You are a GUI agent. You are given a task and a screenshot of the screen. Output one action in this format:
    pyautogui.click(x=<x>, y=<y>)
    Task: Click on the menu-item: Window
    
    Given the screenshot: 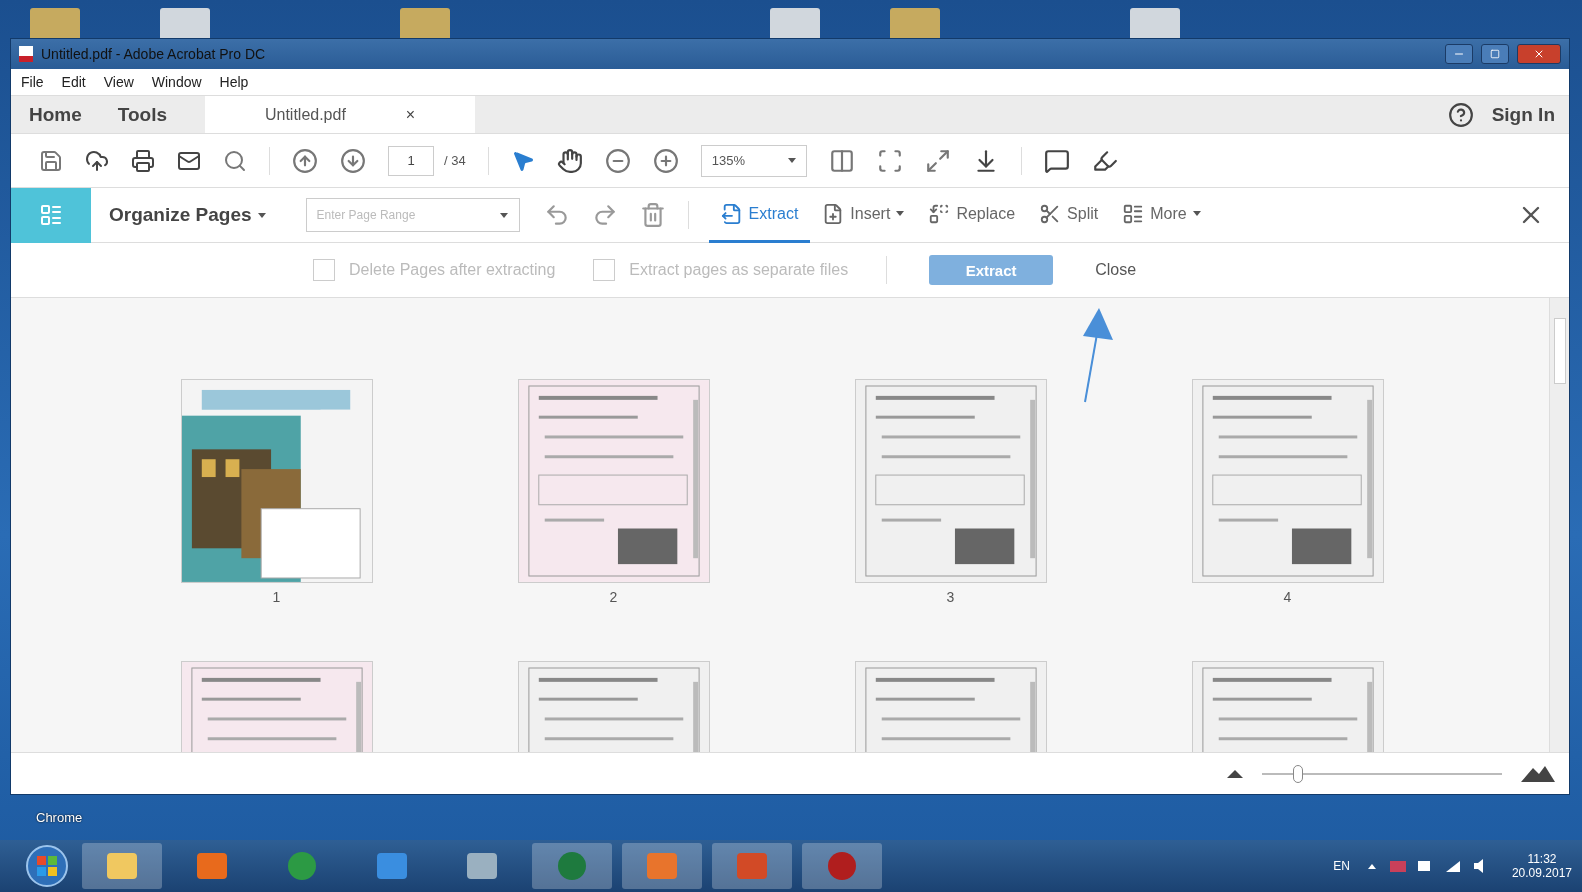 What is the action you would take?
    pyautogui.click(x=176, y=82)
    